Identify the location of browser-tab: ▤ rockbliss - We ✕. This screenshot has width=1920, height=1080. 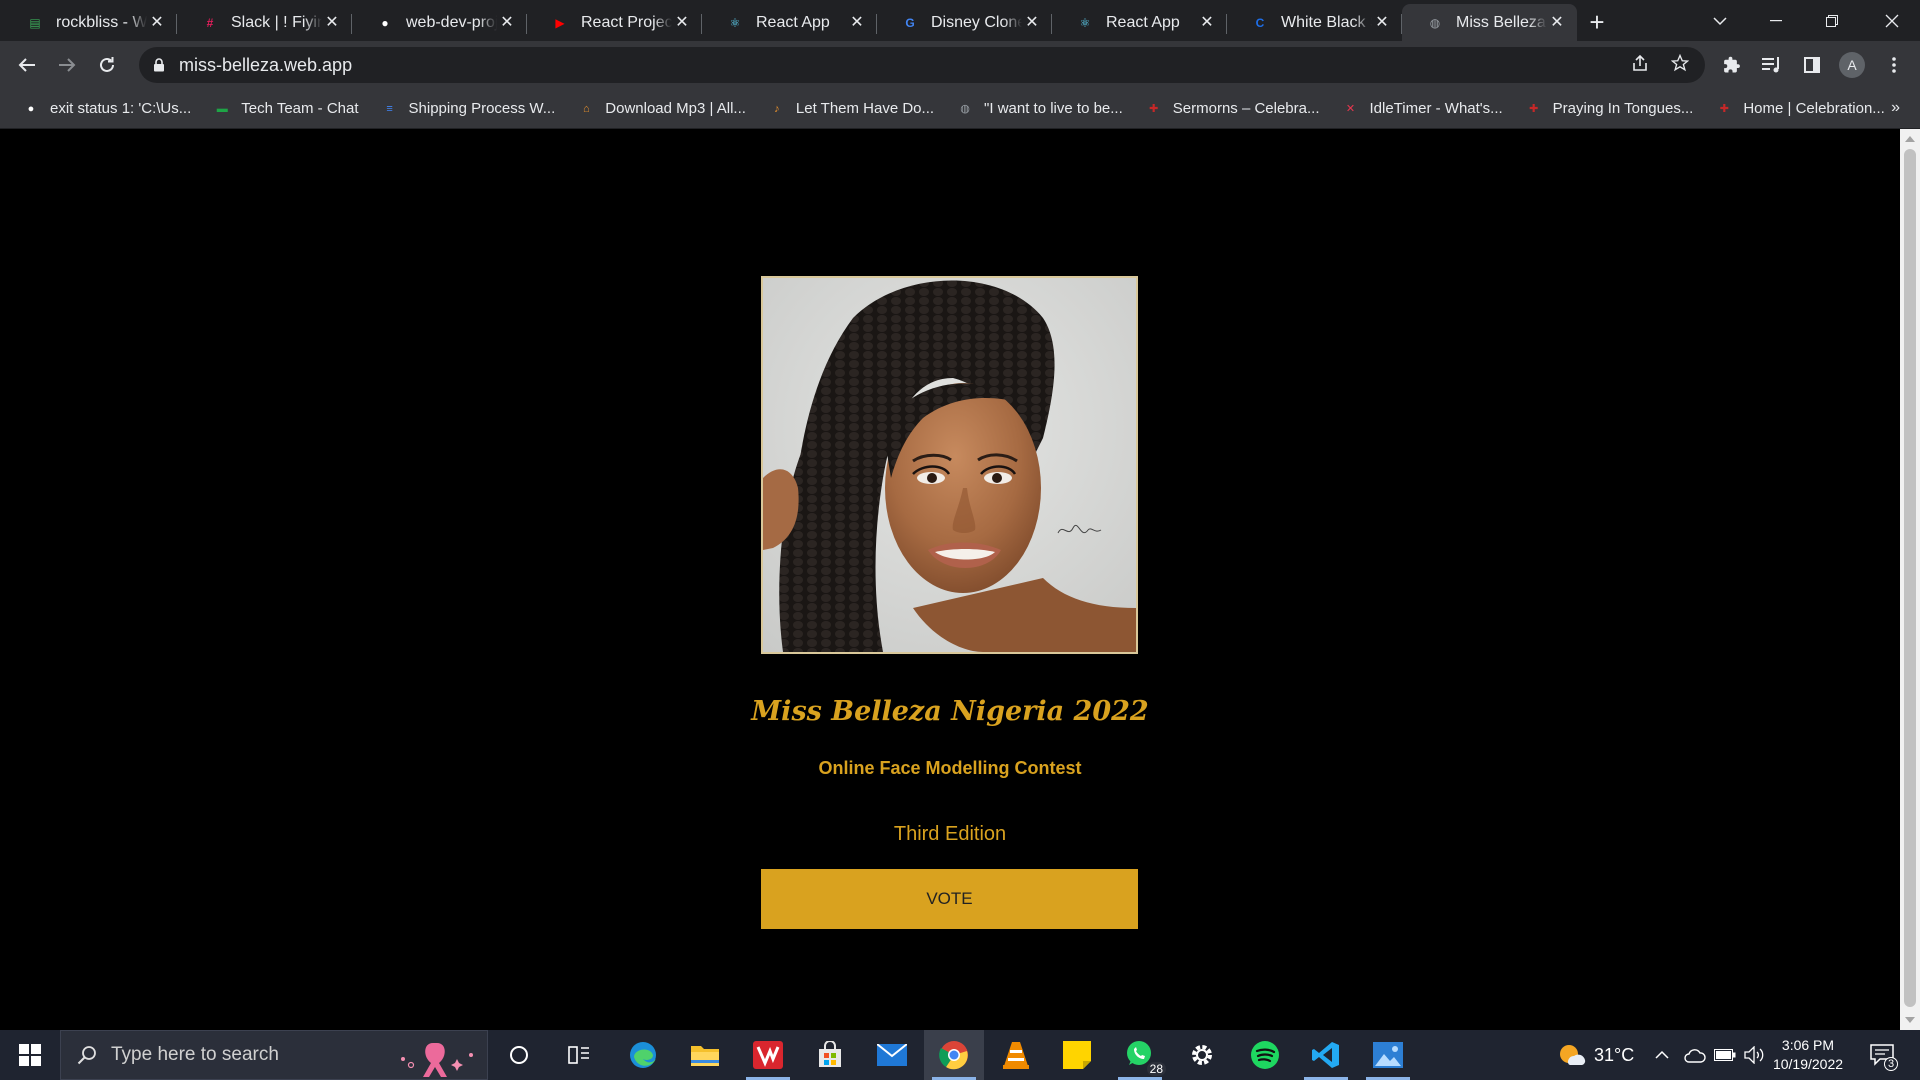
(89, 22).